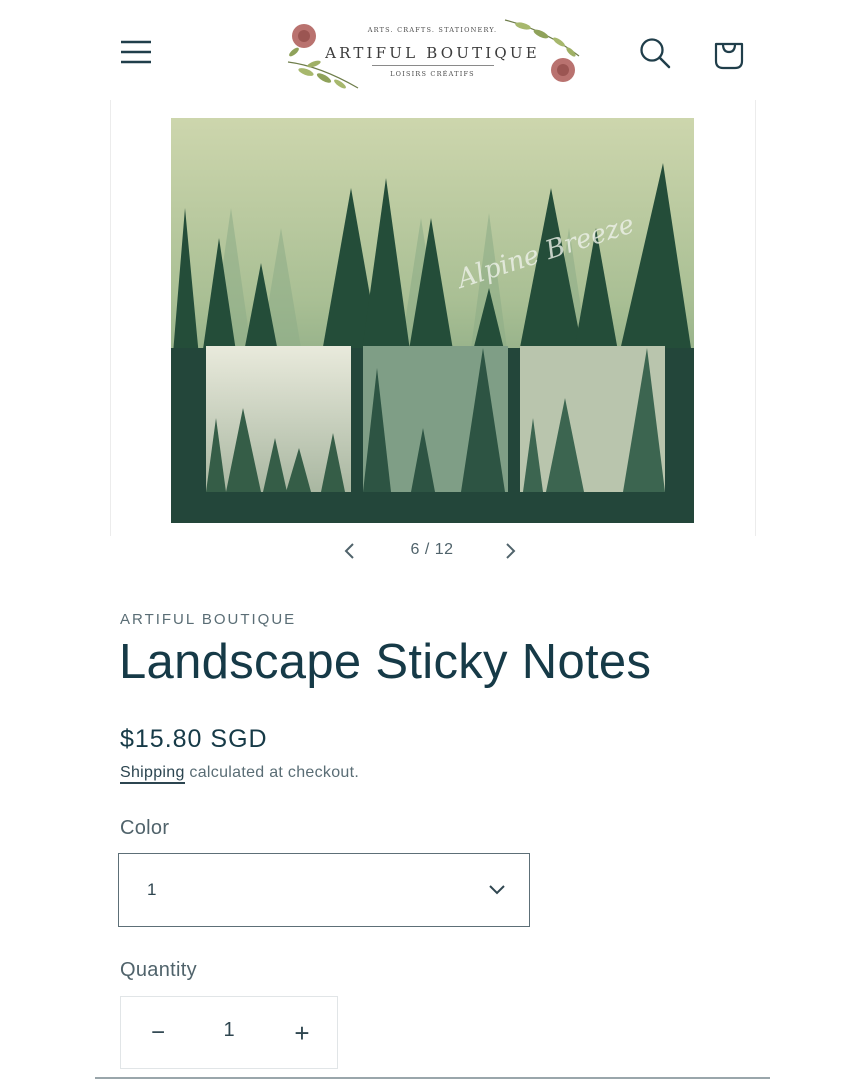  I want to click on gallery-prev-button, so click(352, 551).